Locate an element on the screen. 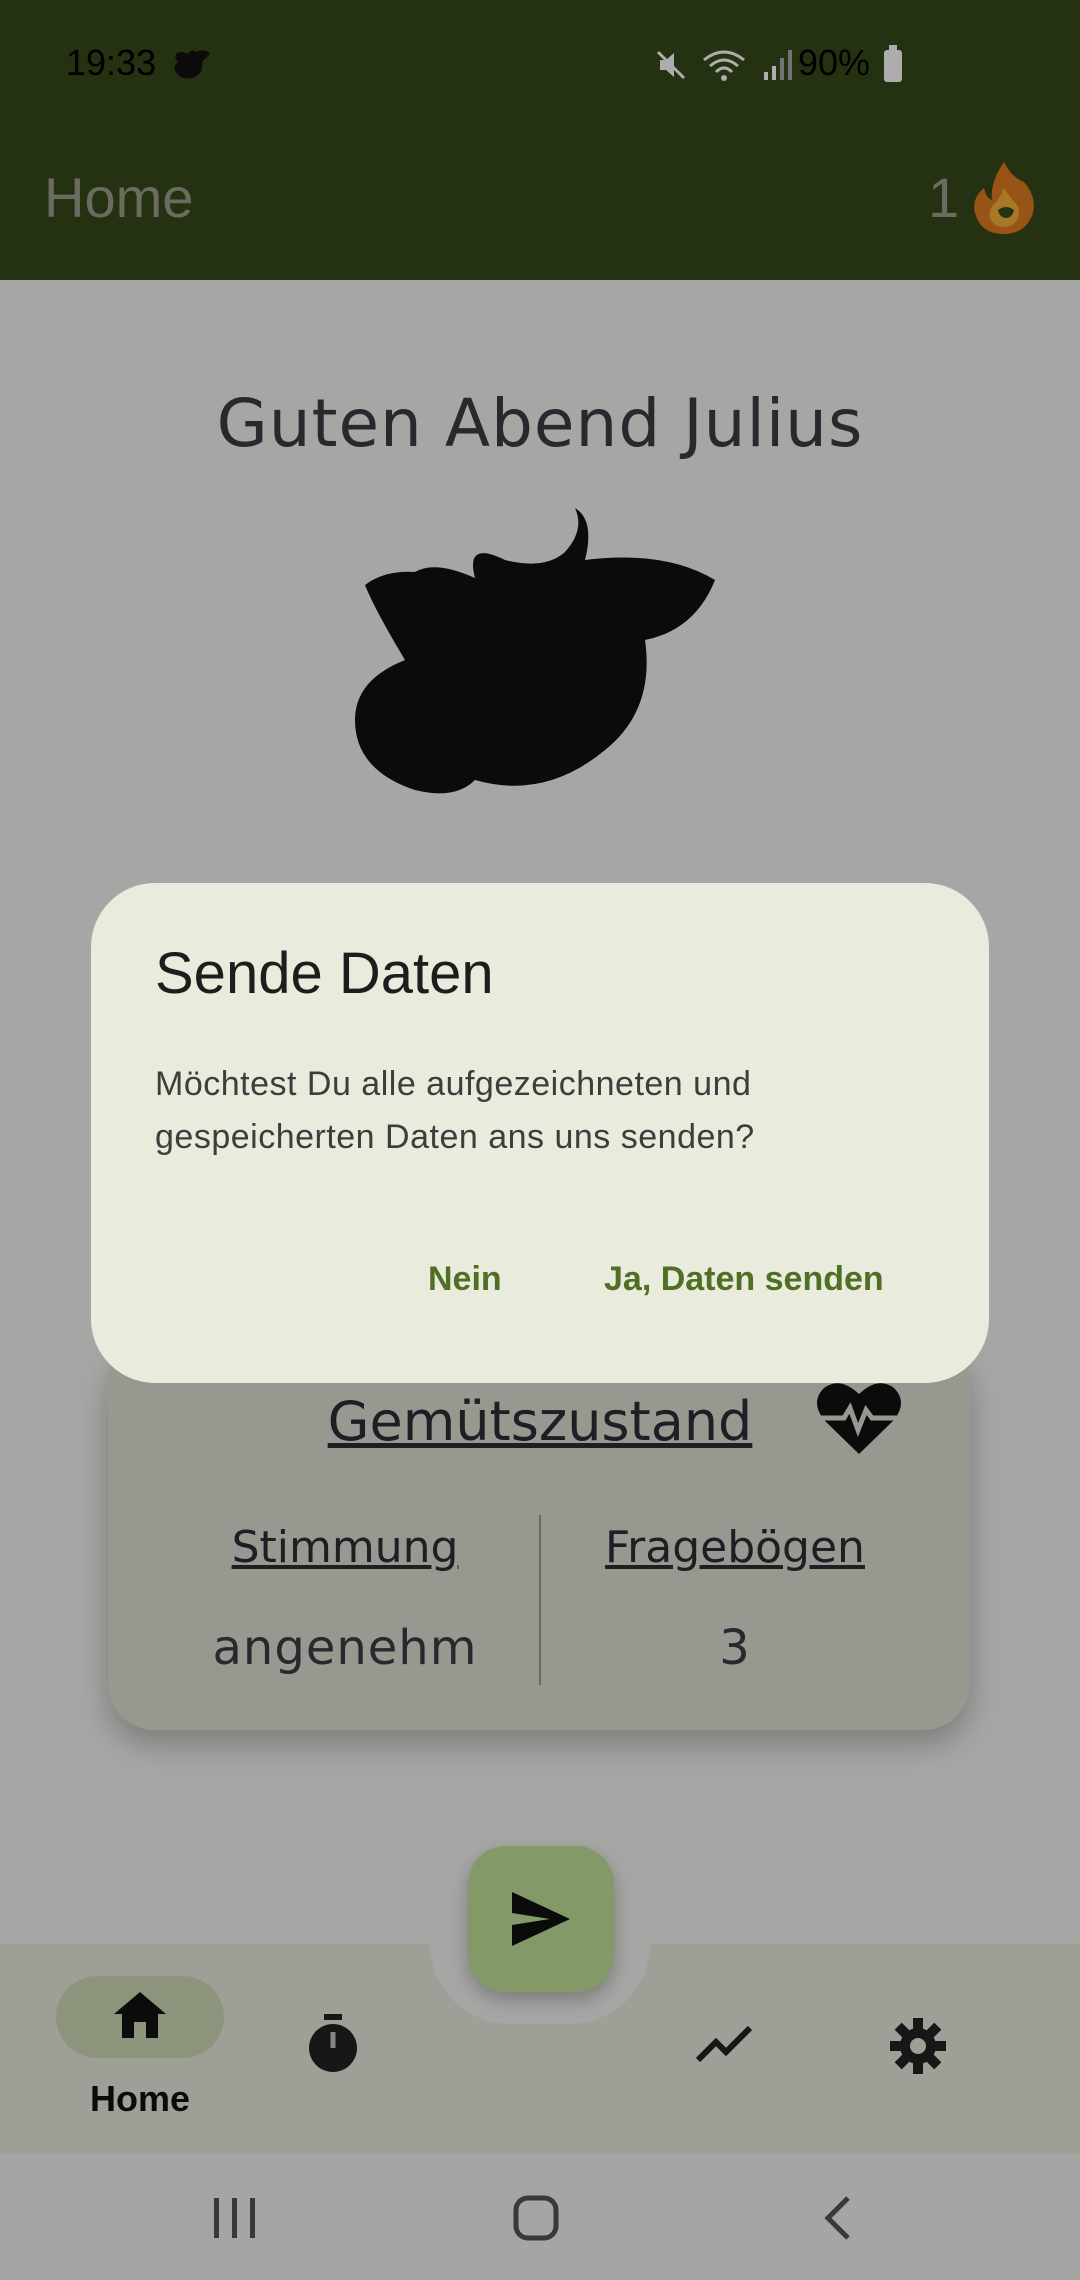  confirm-send-button: Ja, Daten senden is located at coordinates (744, 1279).